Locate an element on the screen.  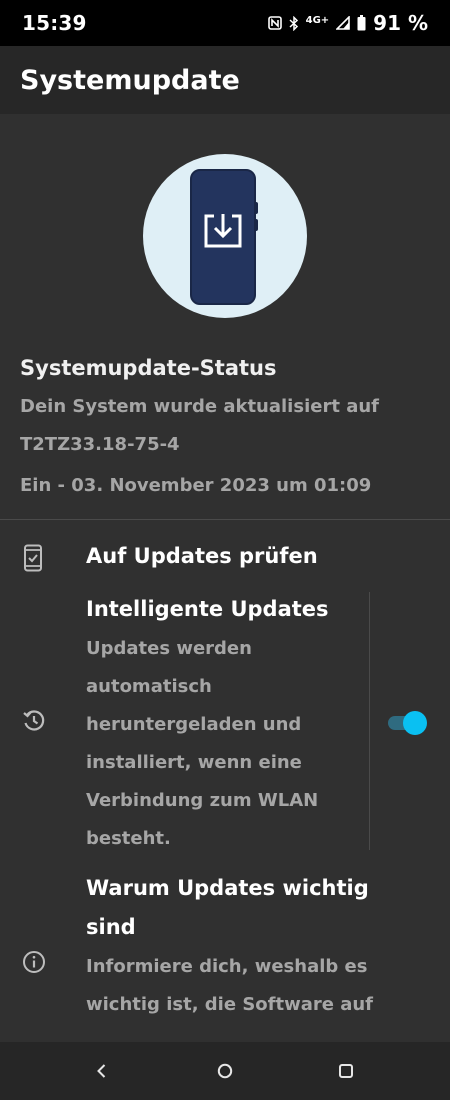
description-line: besteht. is located at coordinates (128, 838).